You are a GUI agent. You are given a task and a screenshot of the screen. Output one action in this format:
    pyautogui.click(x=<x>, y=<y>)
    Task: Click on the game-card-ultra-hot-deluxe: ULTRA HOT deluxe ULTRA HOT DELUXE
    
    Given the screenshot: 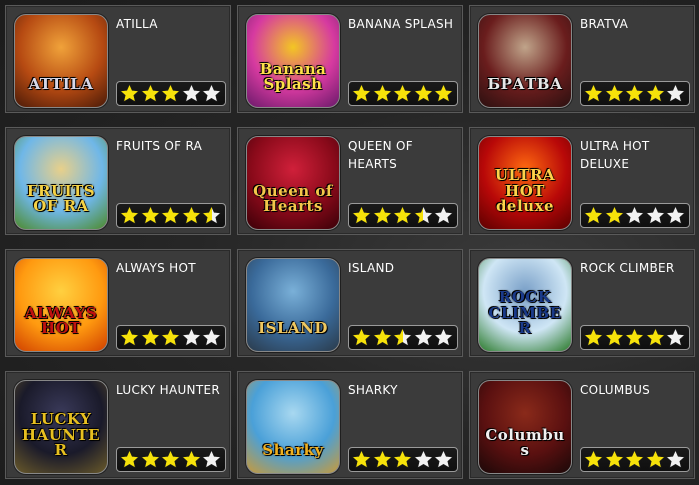 What is the action you would take?
    pyautogui.click(x=582, y=181)
    